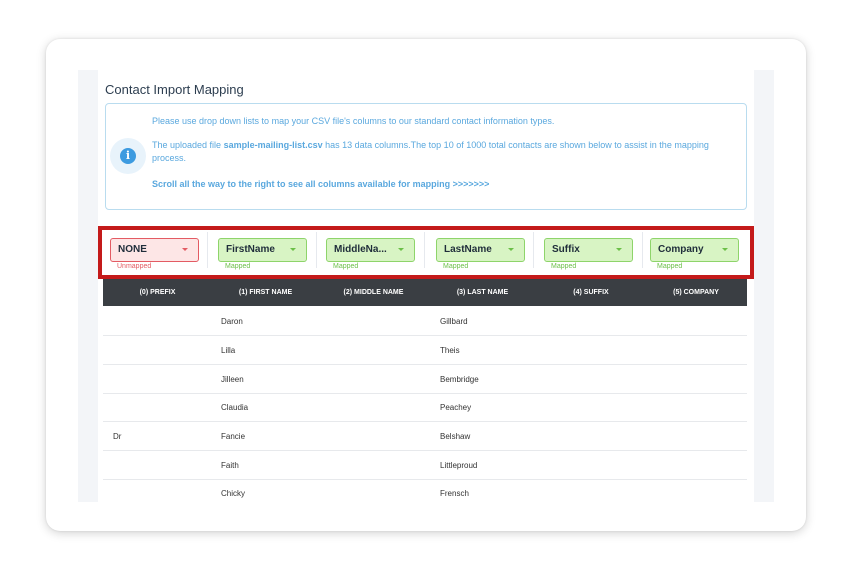  What do you see at coordinates (154, 250) in the screenshot?
I see `mapping-select-0: NONE` at bounding box center [154, 250].